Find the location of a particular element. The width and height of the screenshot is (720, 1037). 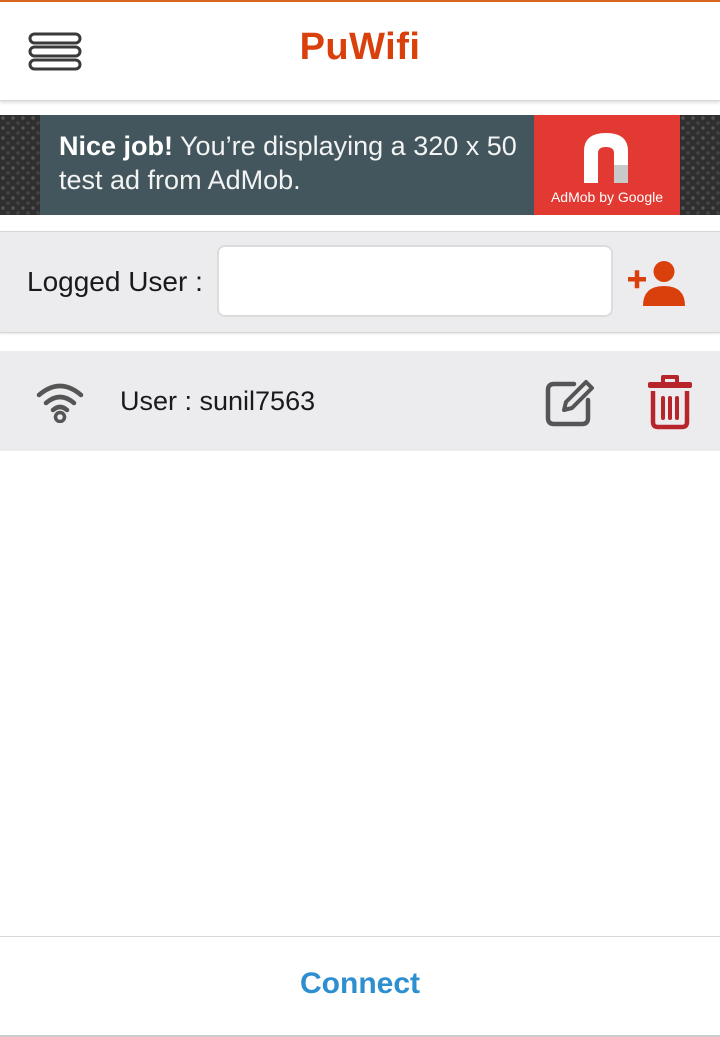

wifi-icon is located at coordinates (60, 403).